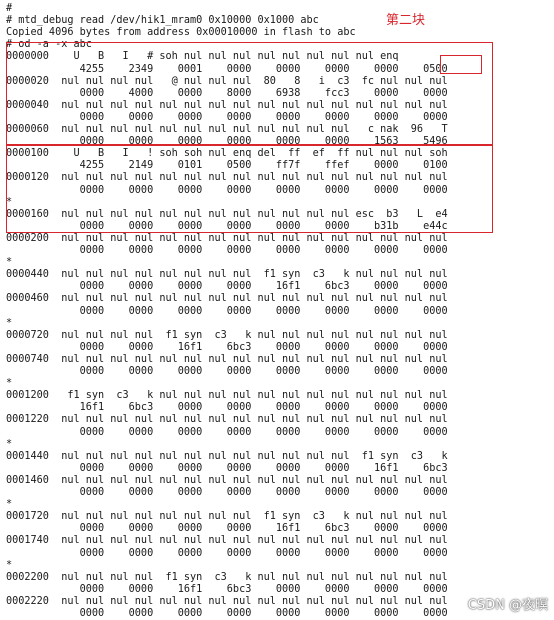  What do you see at coordinates (249, 189) in the screenshot?
I see `annotation-box-block-two` at bounding box center [249, 189].